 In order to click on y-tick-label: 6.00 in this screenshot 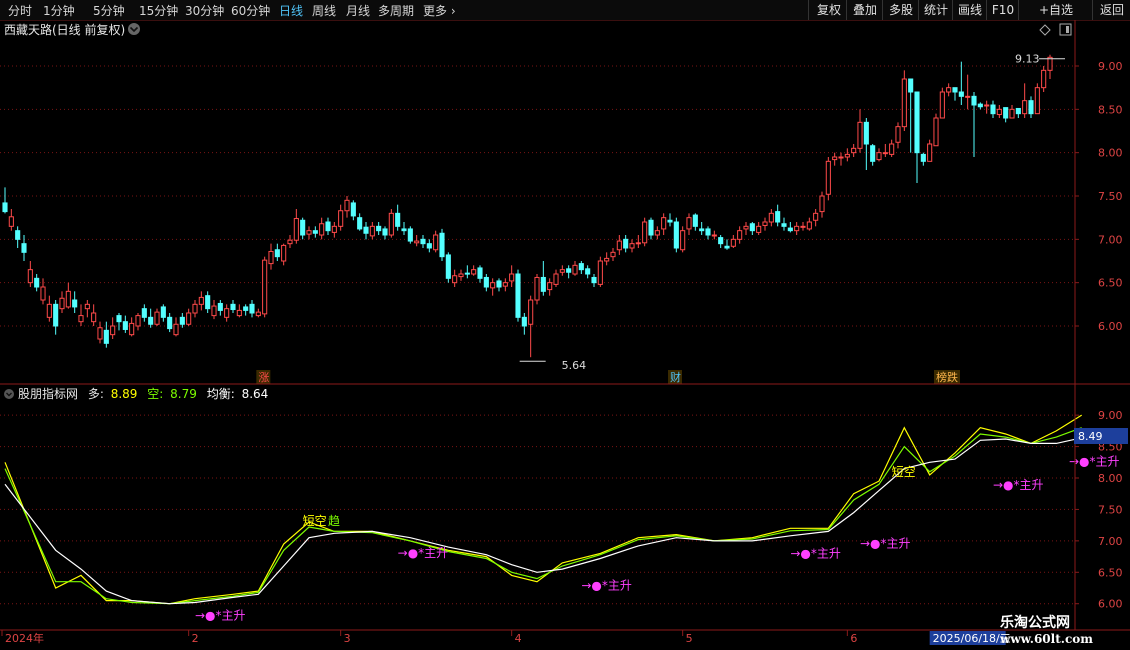, I will do `click(1110, 604)`.